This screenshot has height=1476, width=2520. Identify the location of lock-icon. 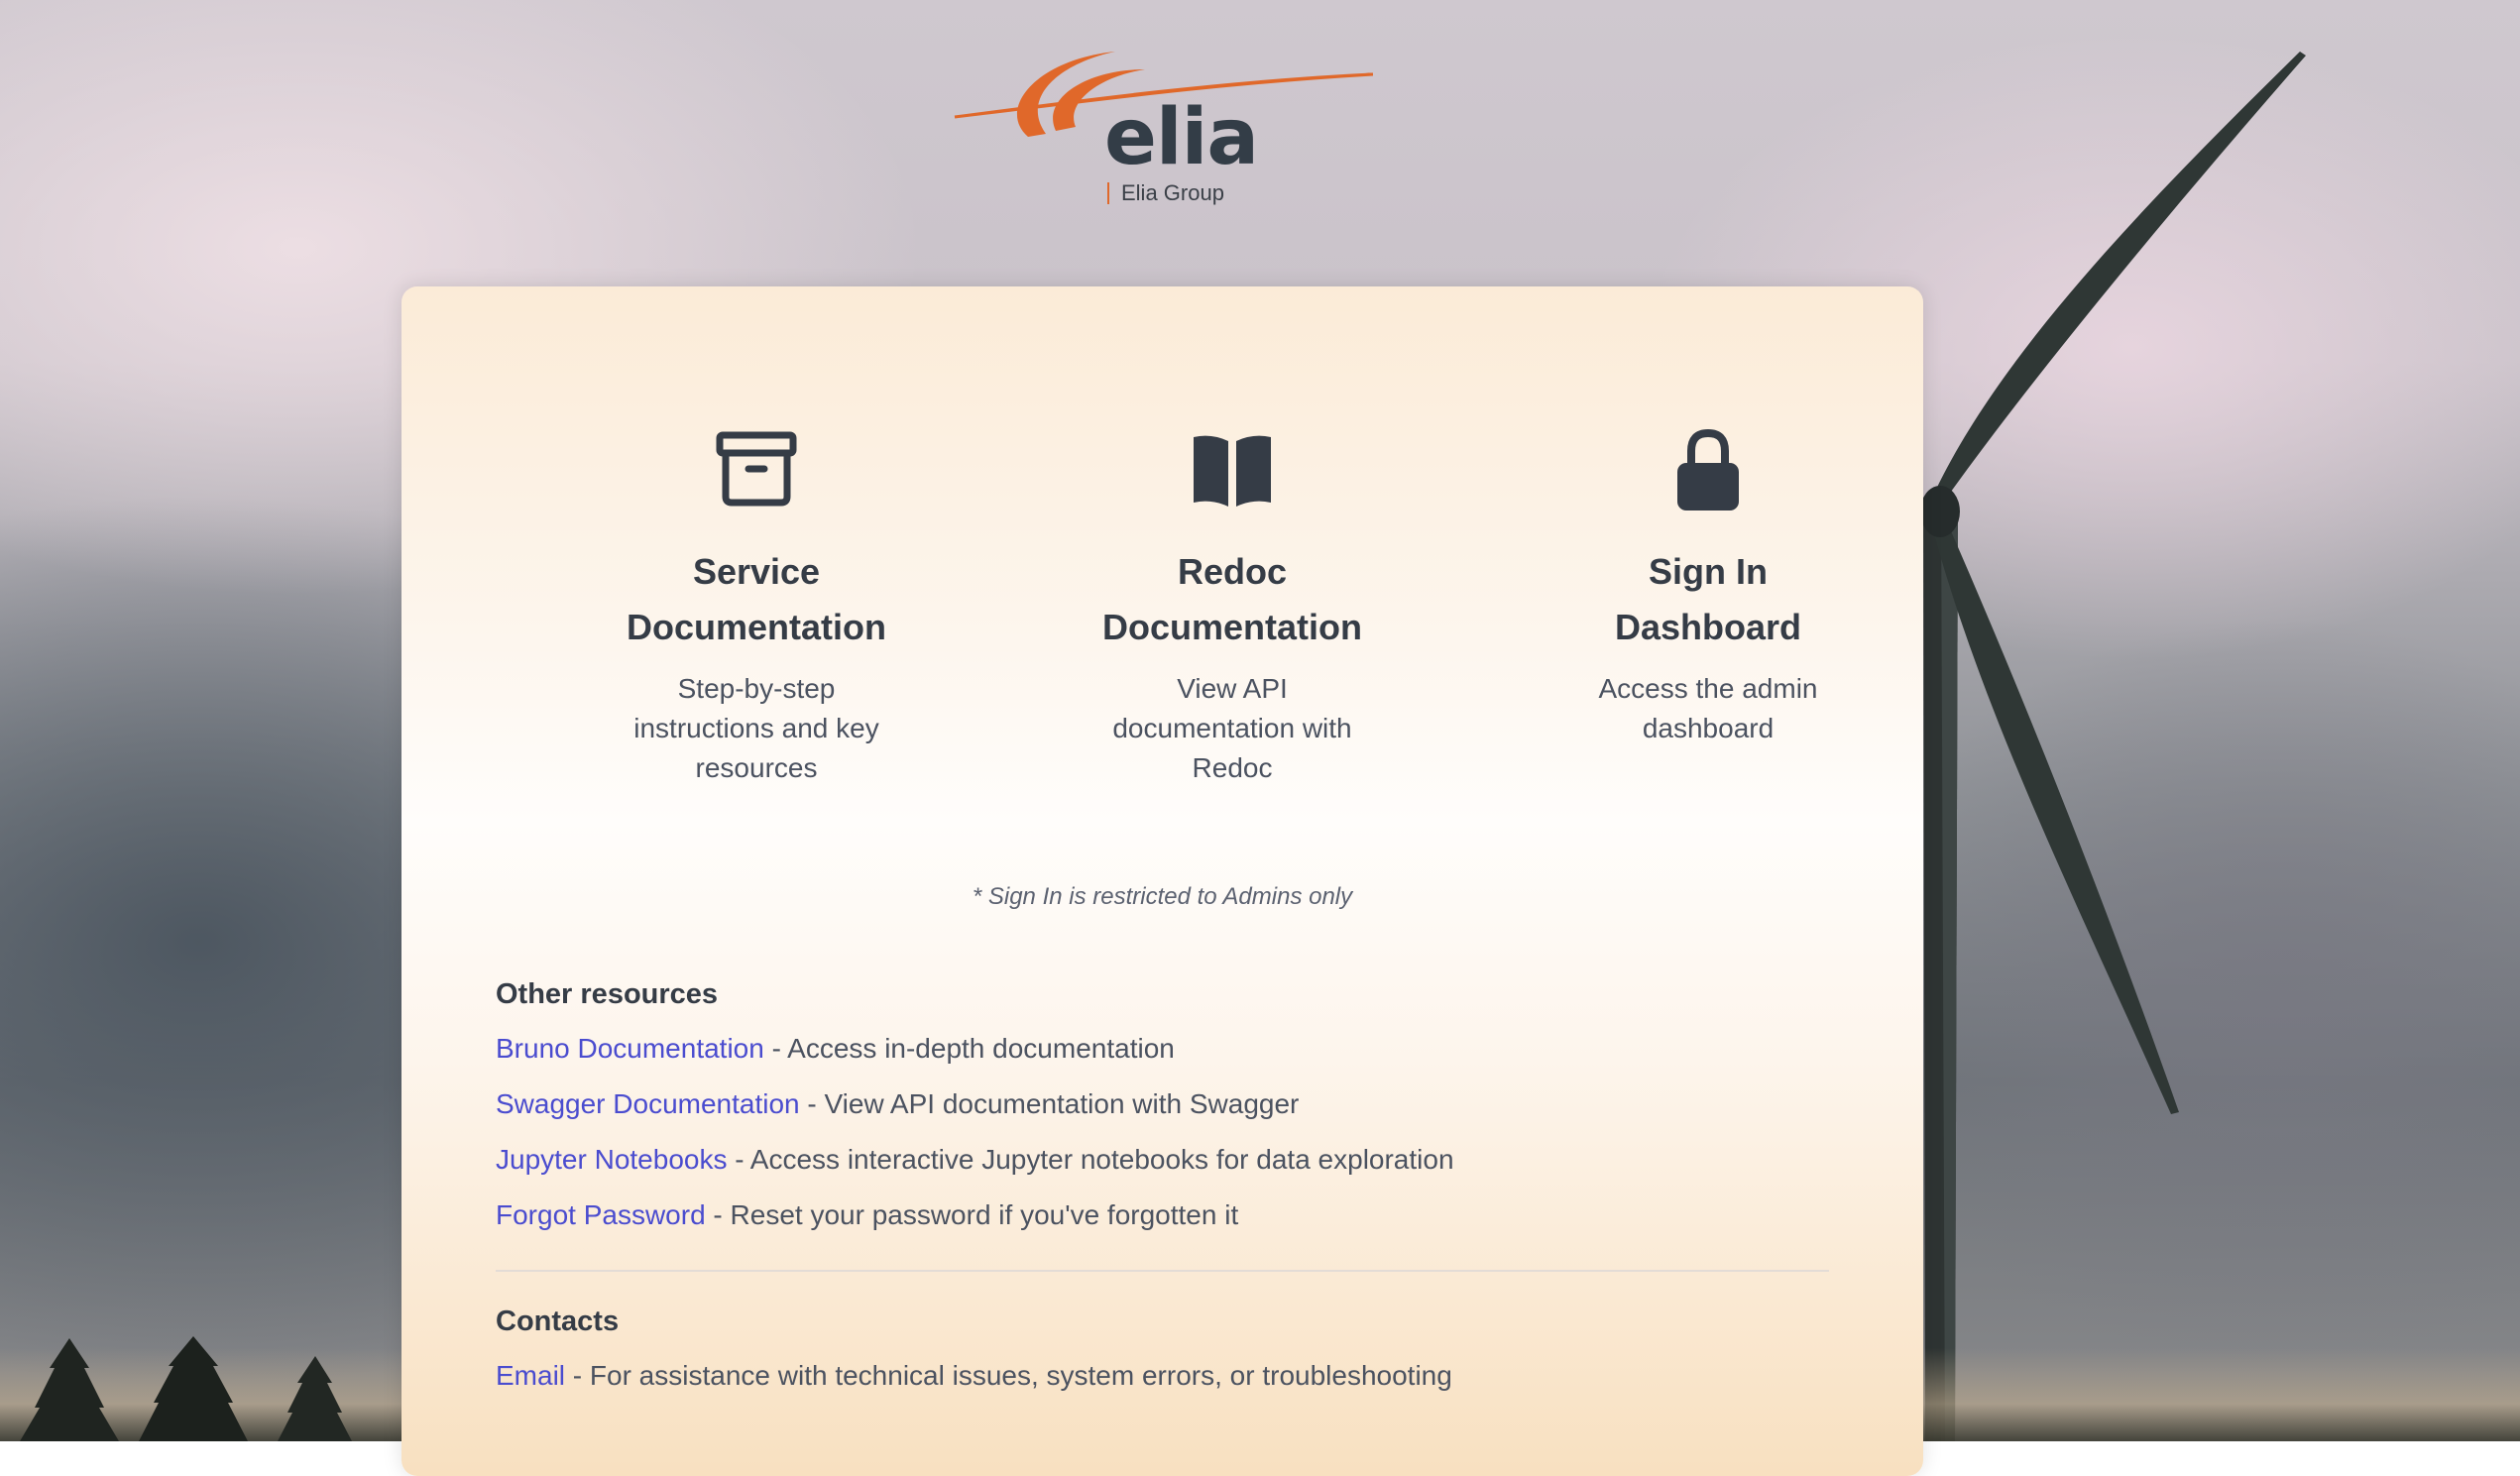
(1708, 469).